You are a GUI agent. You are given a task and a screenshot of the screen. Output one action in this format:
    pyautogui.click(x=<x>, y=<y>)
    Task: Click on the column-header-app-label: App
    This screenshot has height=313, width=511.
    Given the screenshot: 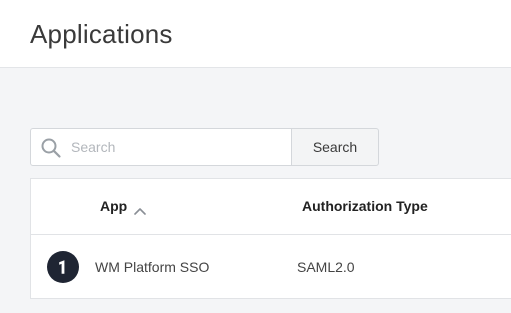 What is the action you would take?
    pyautogui.click(x=114, y=206)
    